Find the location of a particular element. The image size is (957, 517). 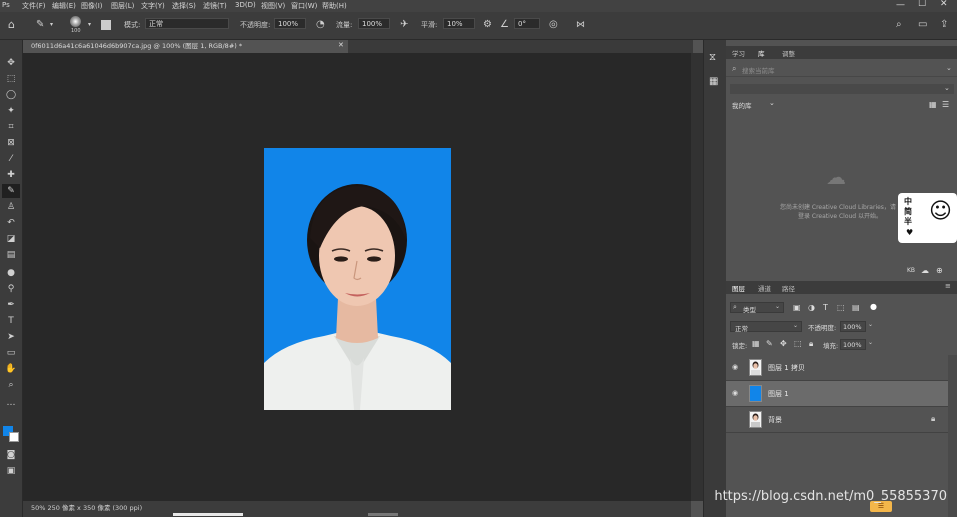

share-icon: ⇪ is located at coordinates (944, 25).